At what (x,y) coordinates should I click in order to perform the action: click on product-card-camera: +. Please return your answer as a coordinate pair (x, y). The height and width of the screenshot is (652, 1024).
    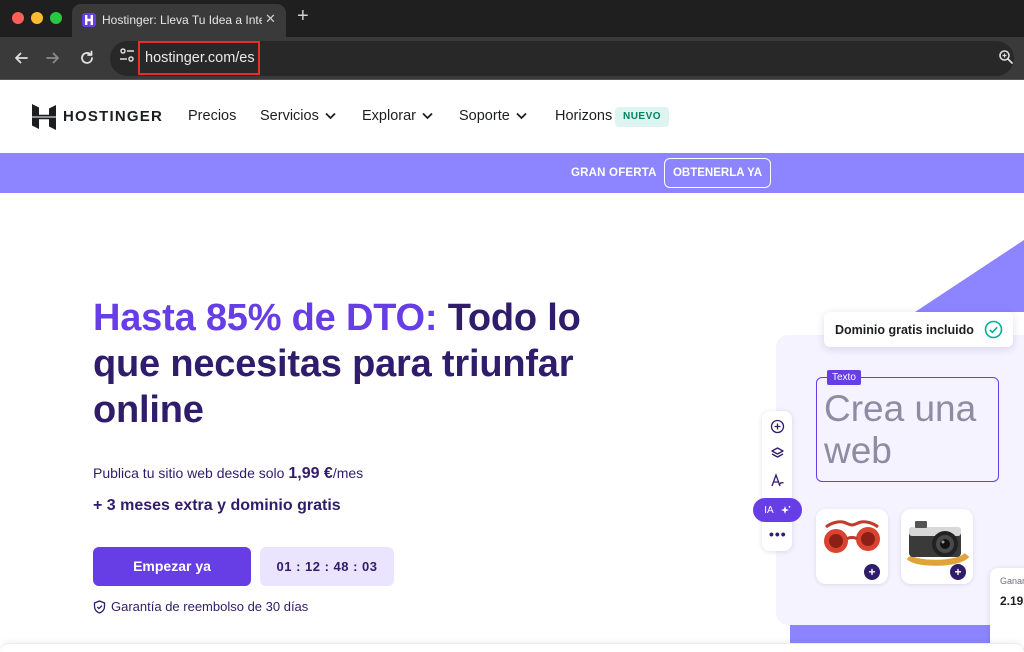
    Looking at the image, I should click on (937, 546).